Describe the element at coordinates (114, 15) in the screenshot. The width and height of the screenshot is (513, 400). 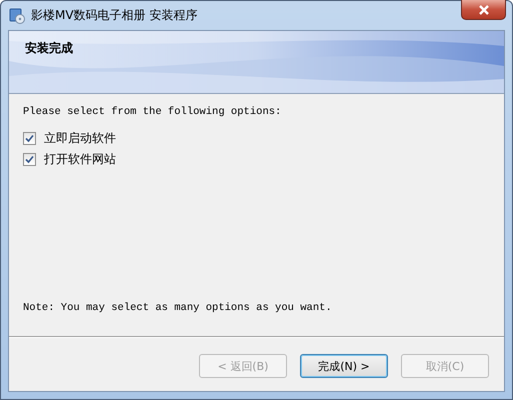
I see `window-title: 影楼MV数码电子相册 安装程序` at that location.